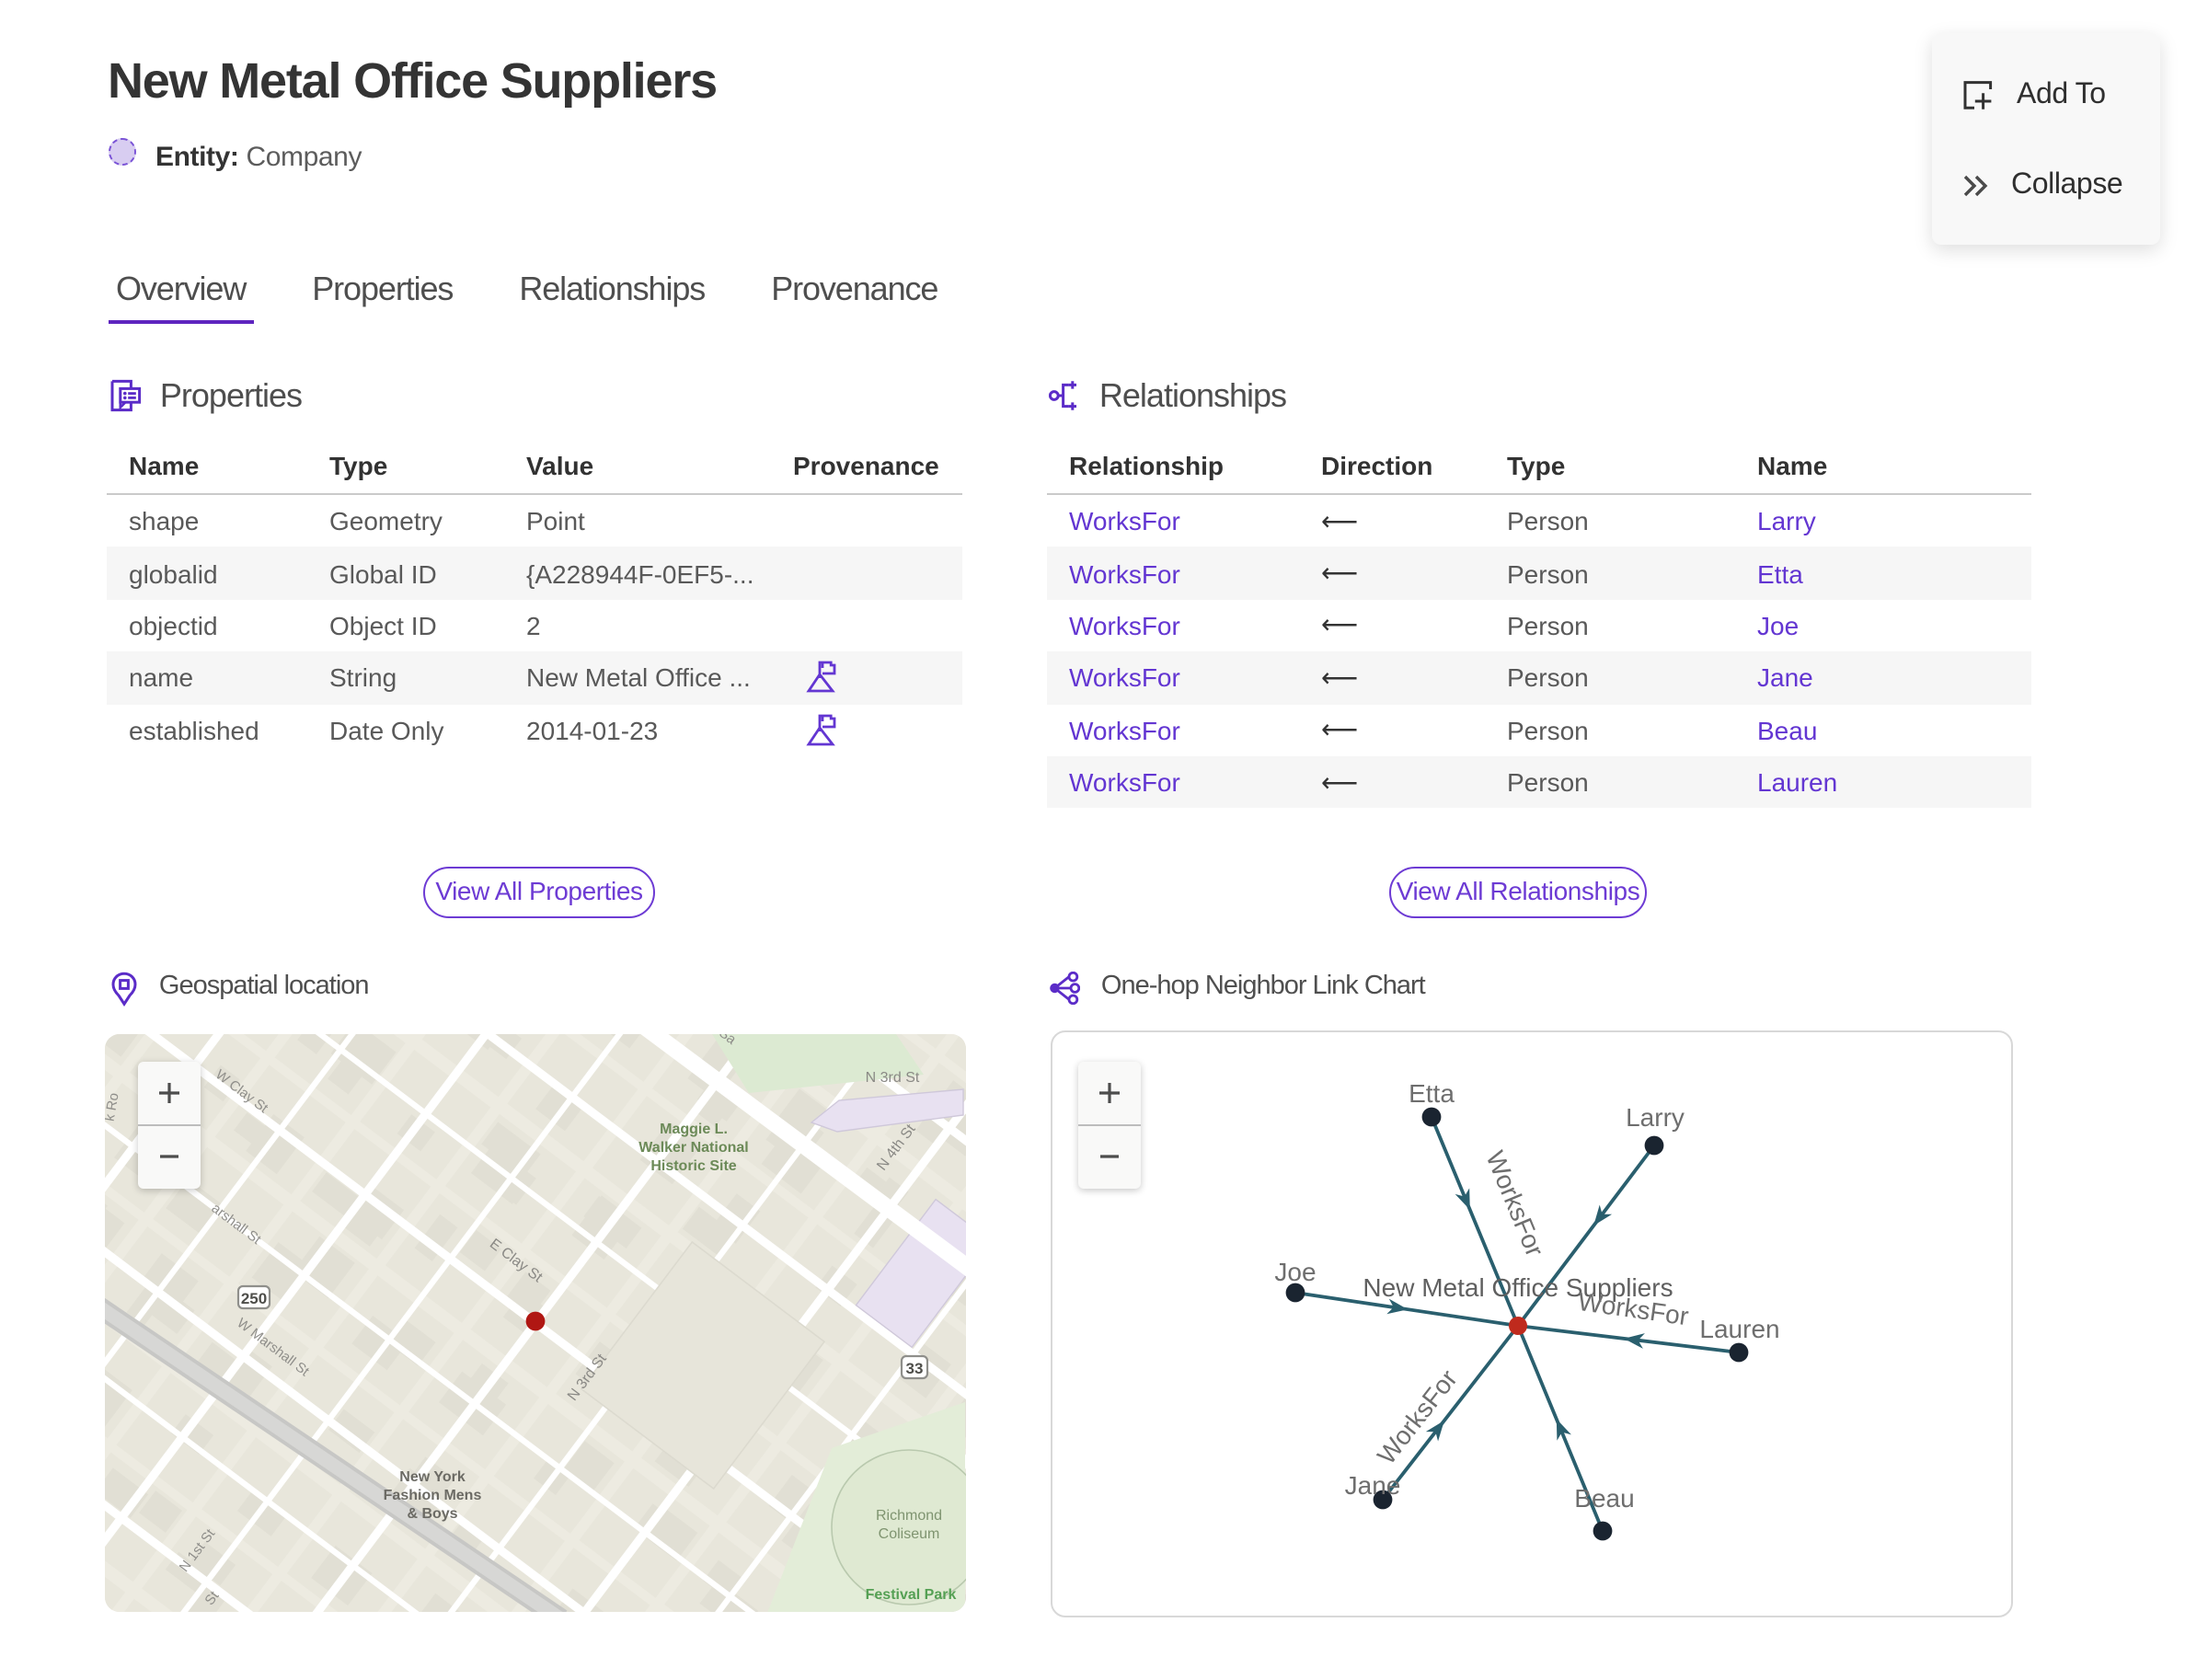  I want to click on svg-text: & Boys, so click(432, 1513).